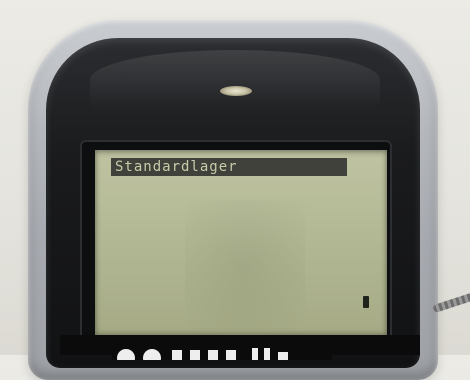 Image resolution: width=470 pixels, height=380 pixels. Describe the element at coordinates (235, 80) in the screenshot. I see `bezel-reflection` at that location.